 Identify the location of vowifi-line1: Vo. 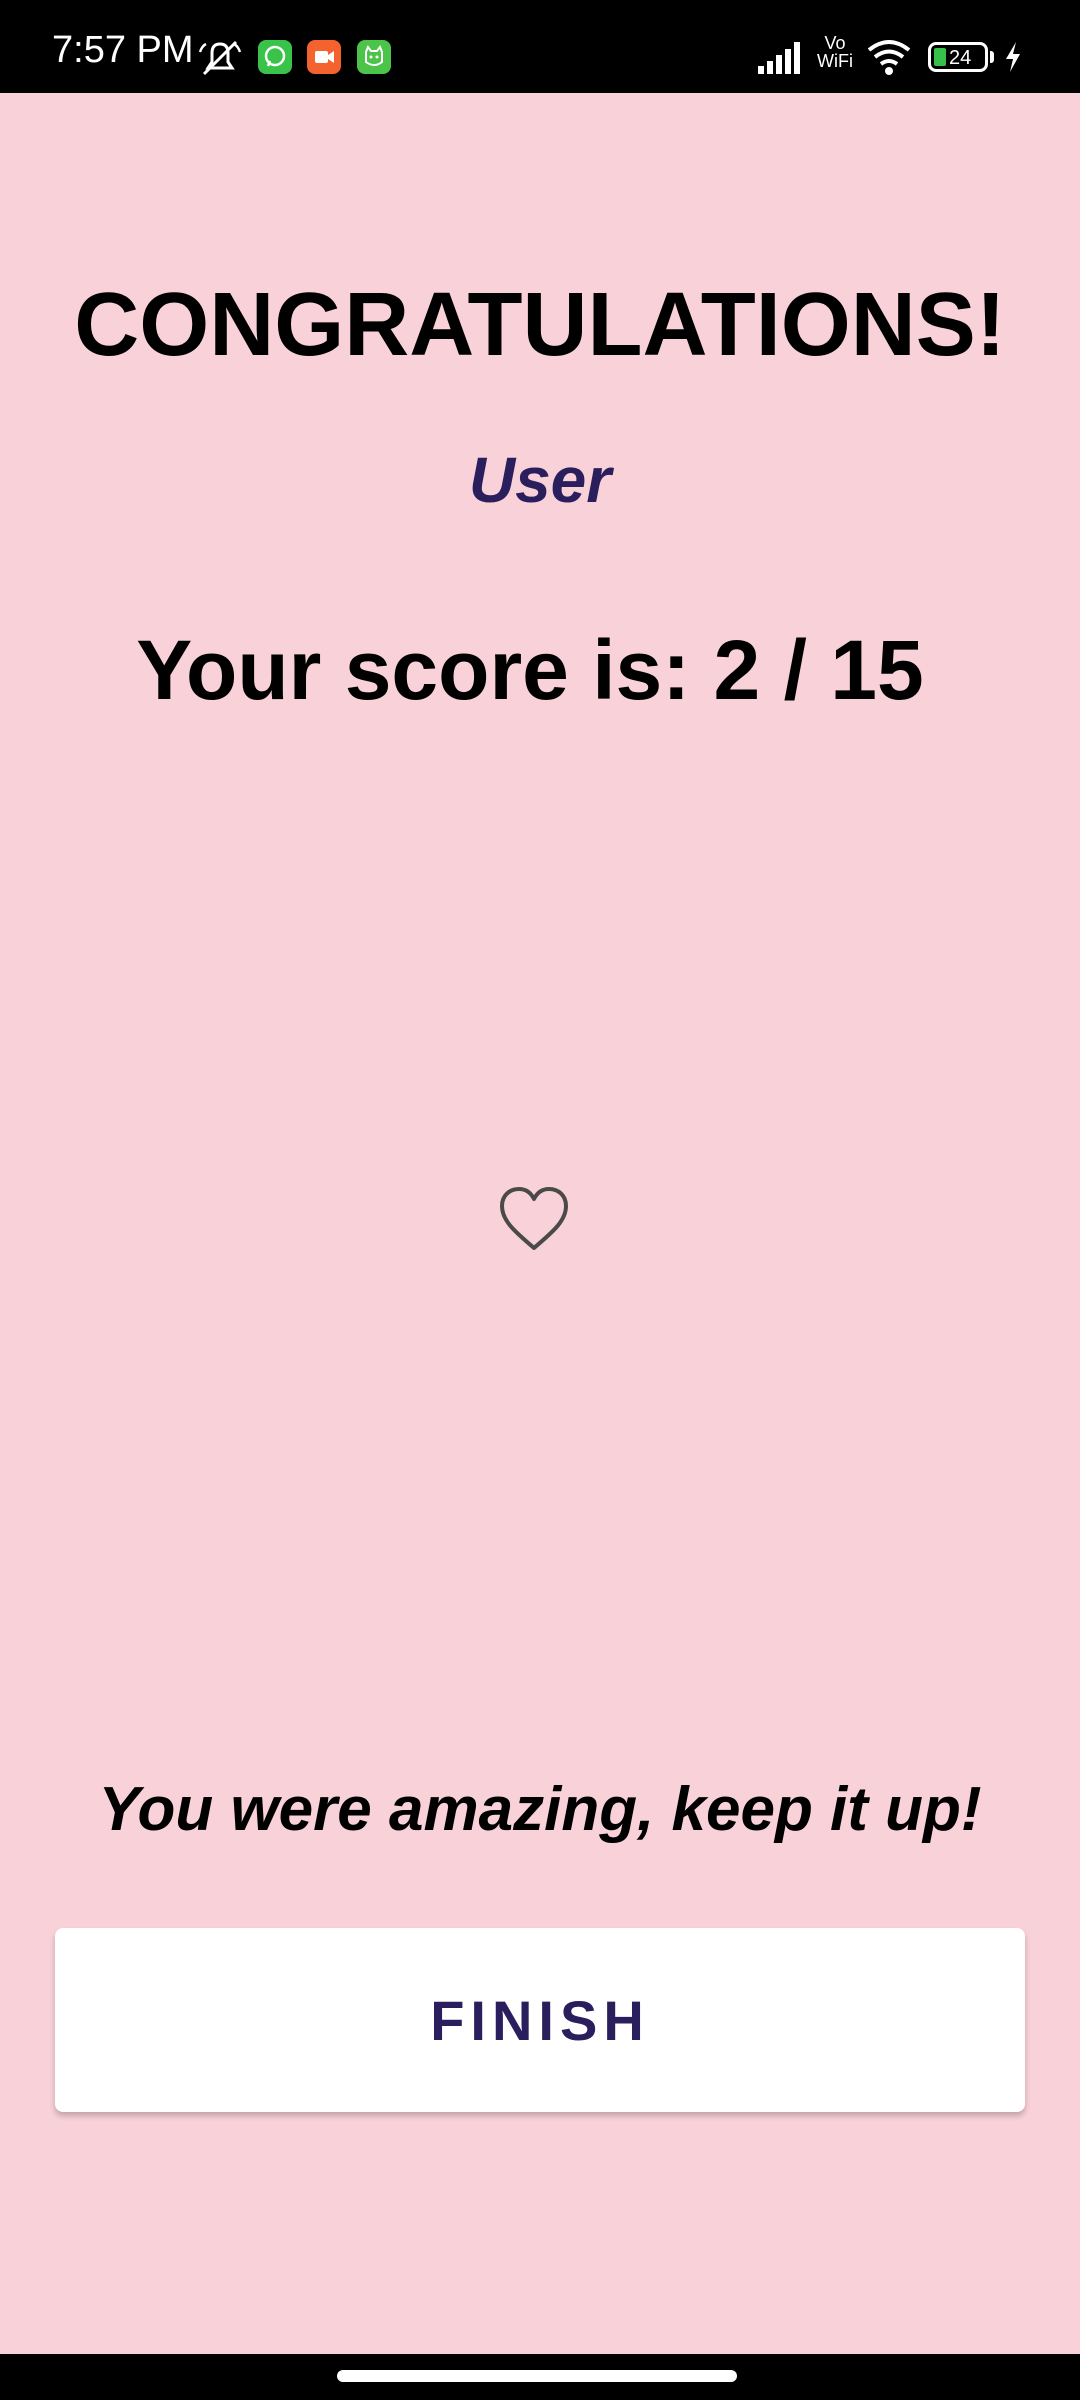
(835, 43).